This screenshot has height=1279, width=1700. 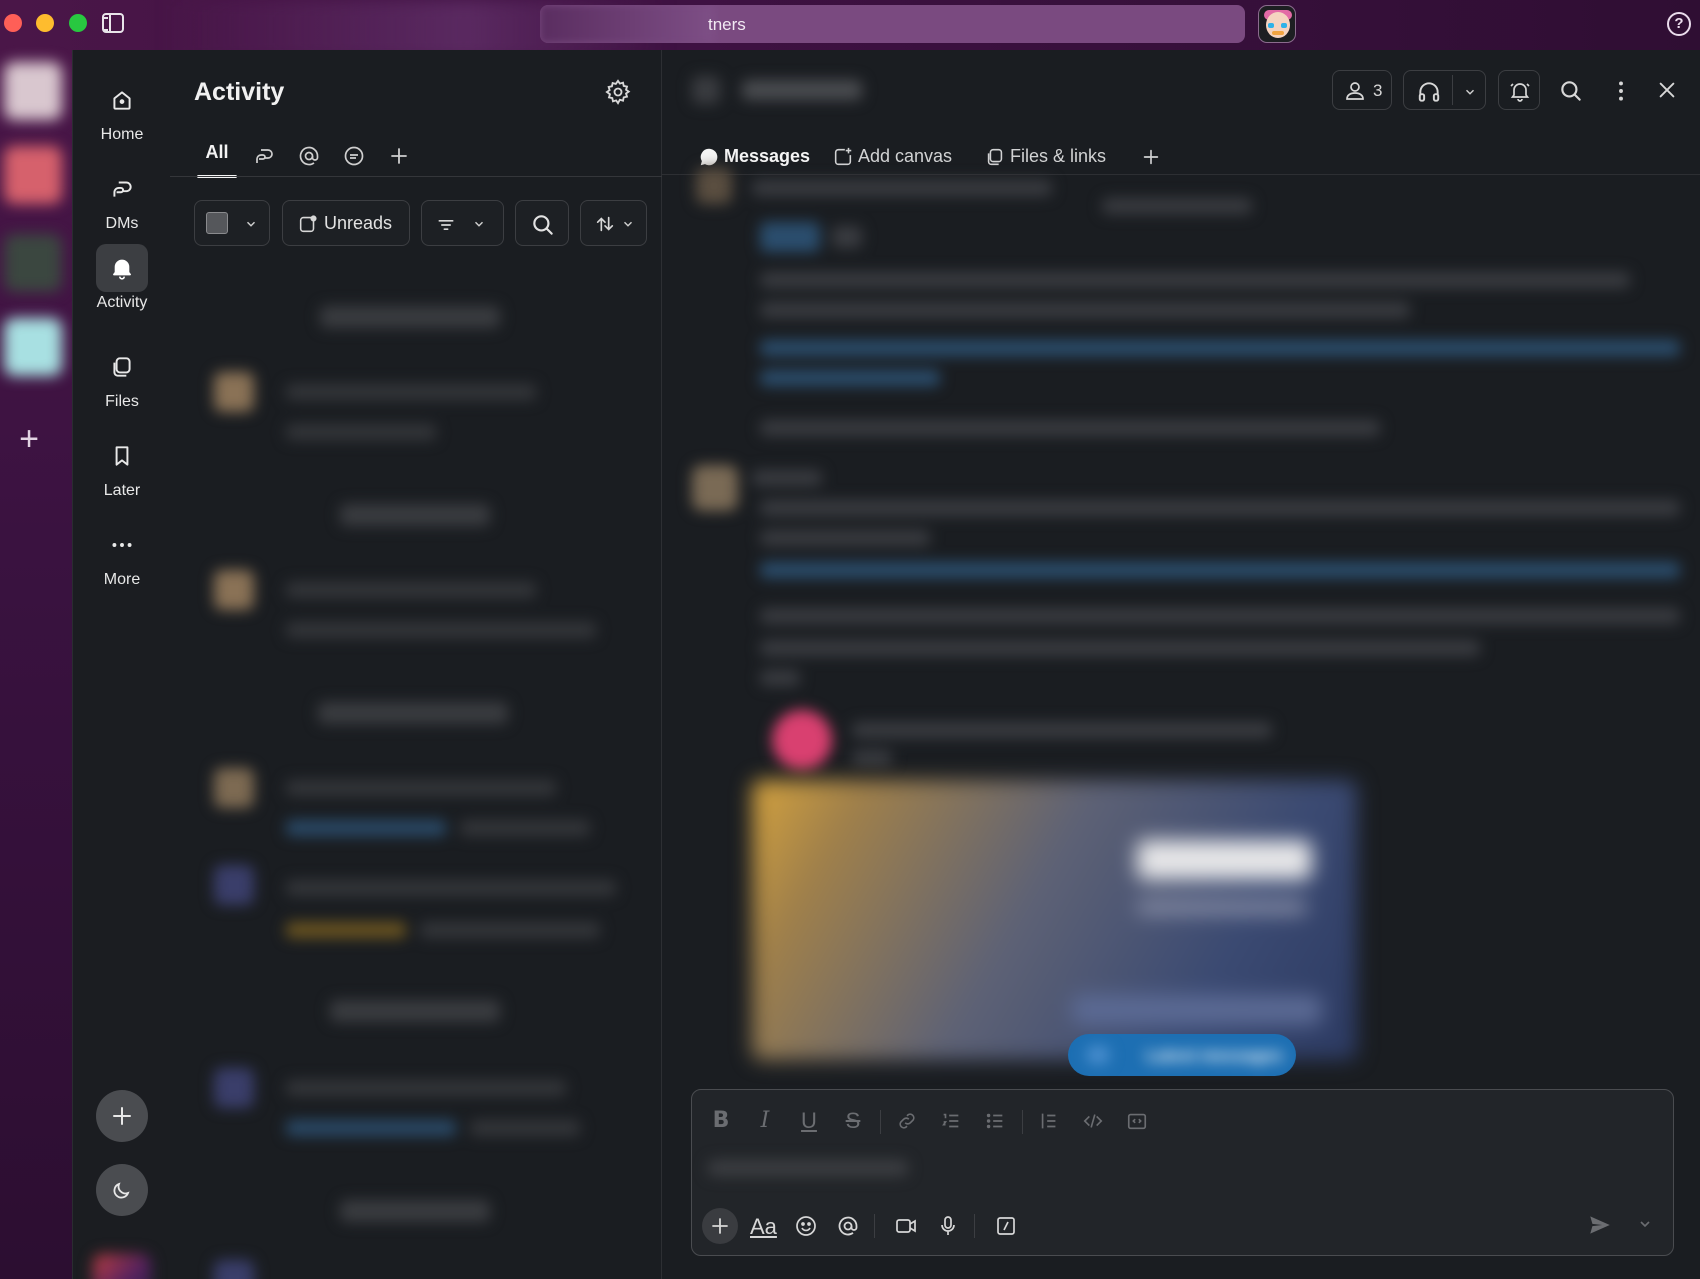 What do you see at coordinates (767, 156) in the screenshot?
I see `tab-label: Messages` at bounding box center [767, 156].